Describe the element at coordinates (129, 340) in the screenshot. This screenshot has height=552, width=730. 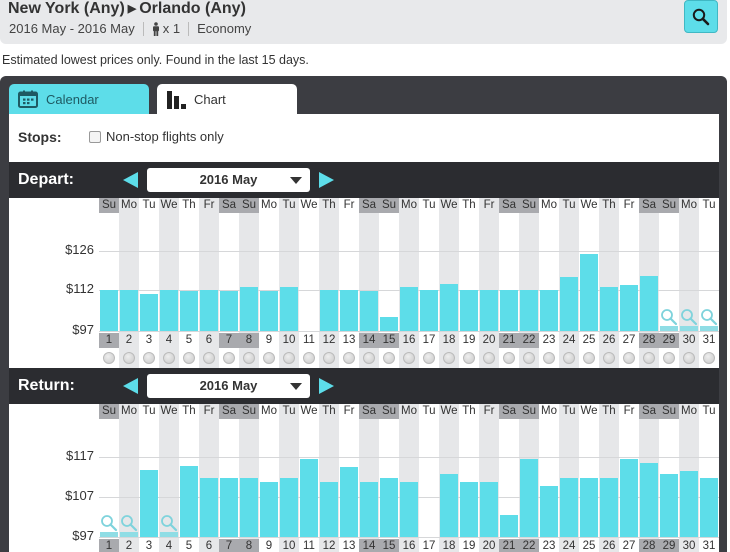
I see `day-number: 2` at that location.